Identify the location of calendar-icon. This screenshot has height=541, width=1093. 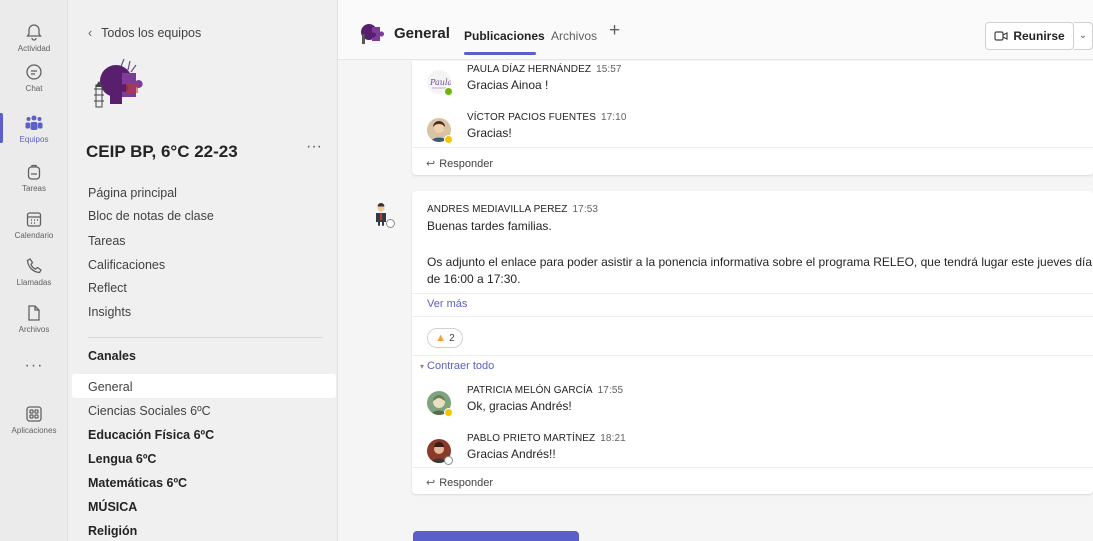
(34, 219).